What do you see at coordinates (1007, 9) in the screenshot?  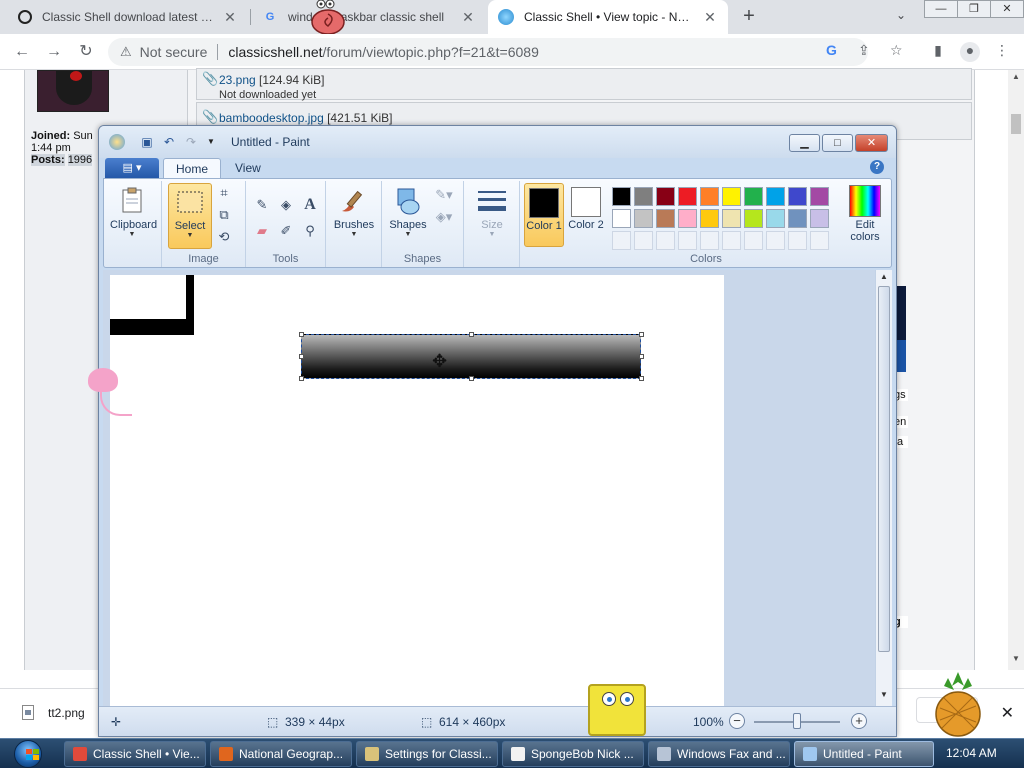 I see `close-window-button: ✕` at bounding box center [1007, 9].